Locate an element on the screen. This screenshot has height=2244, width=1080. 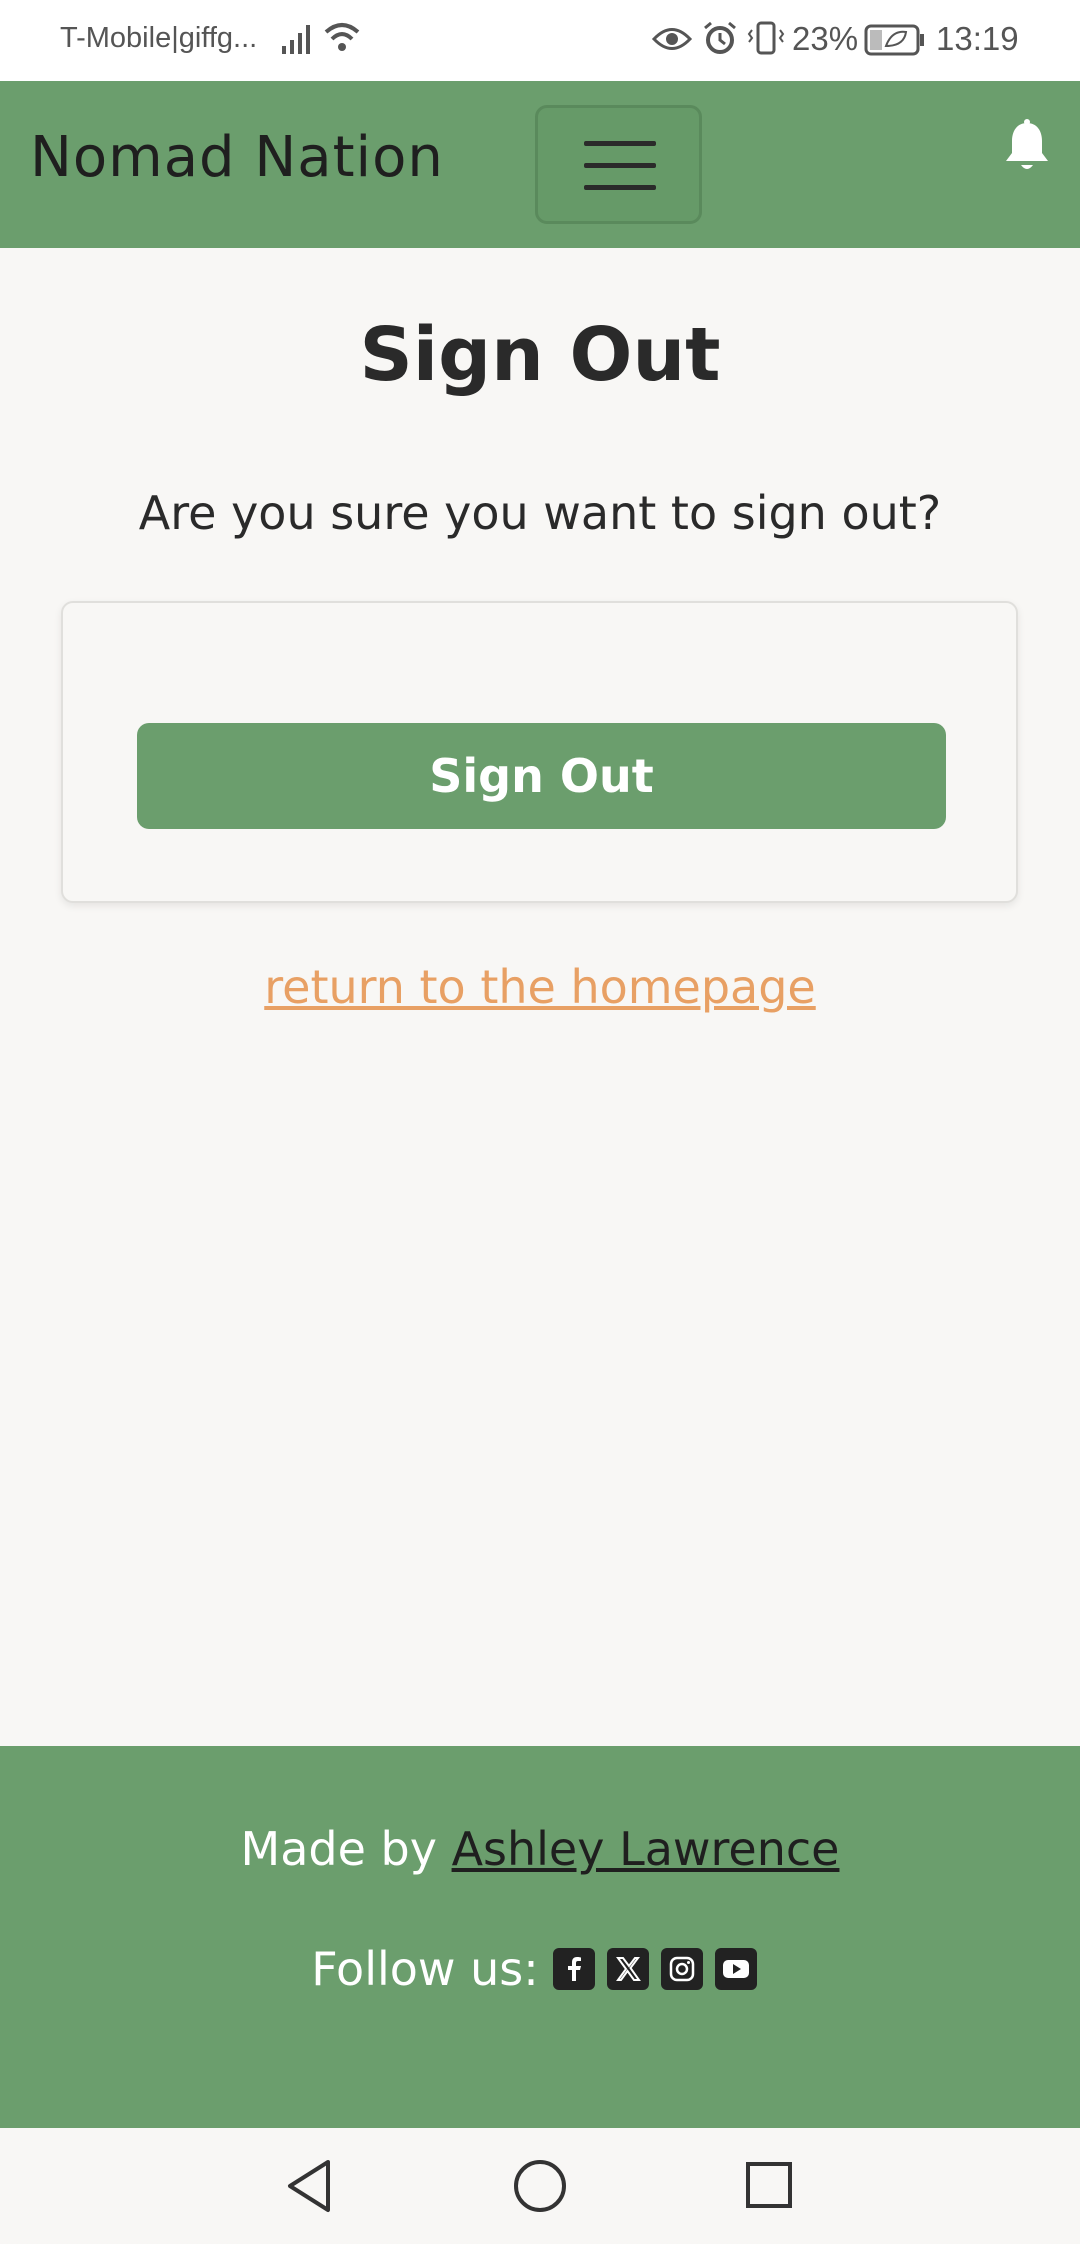
bell-icon is located at coordinates (1027, 146).